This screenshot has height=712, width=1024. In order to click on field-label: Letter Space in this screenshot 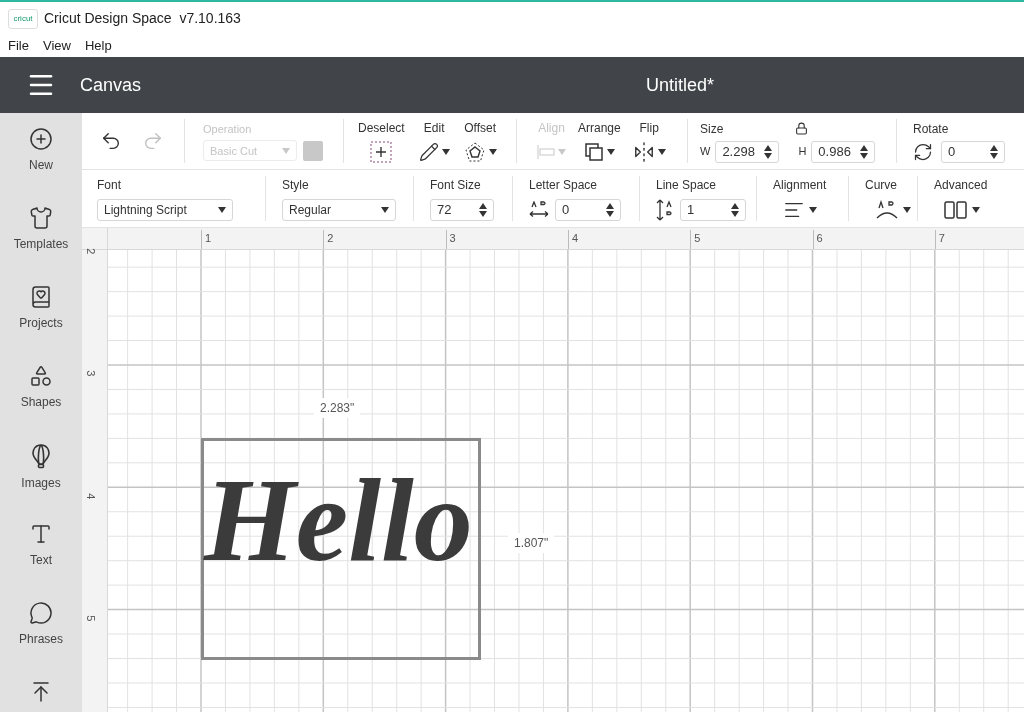, I will do `click(564, 185)`.